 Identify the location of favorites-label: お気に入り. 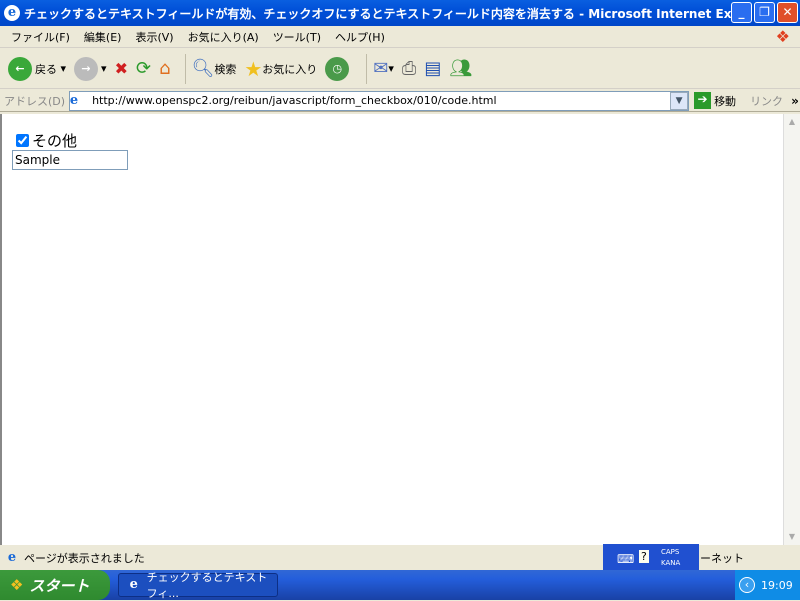
(290, 69).